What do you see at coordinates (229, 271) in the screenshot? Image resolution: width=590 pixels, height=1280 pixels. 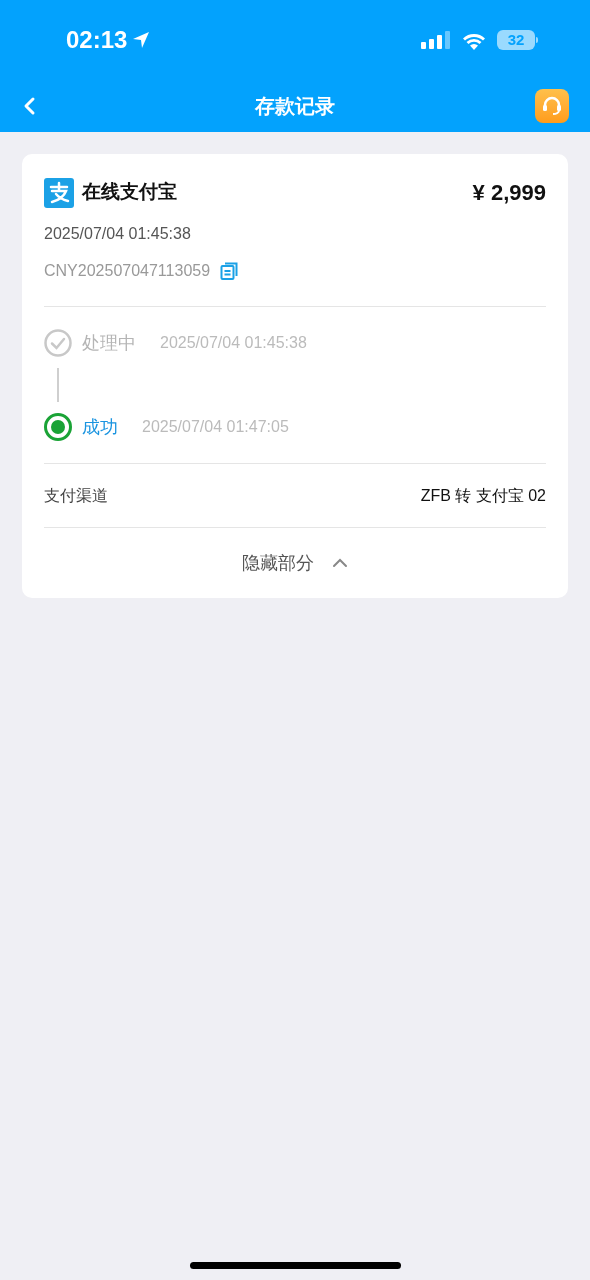 I see `copy-icon` at bounding box center [229, 271].